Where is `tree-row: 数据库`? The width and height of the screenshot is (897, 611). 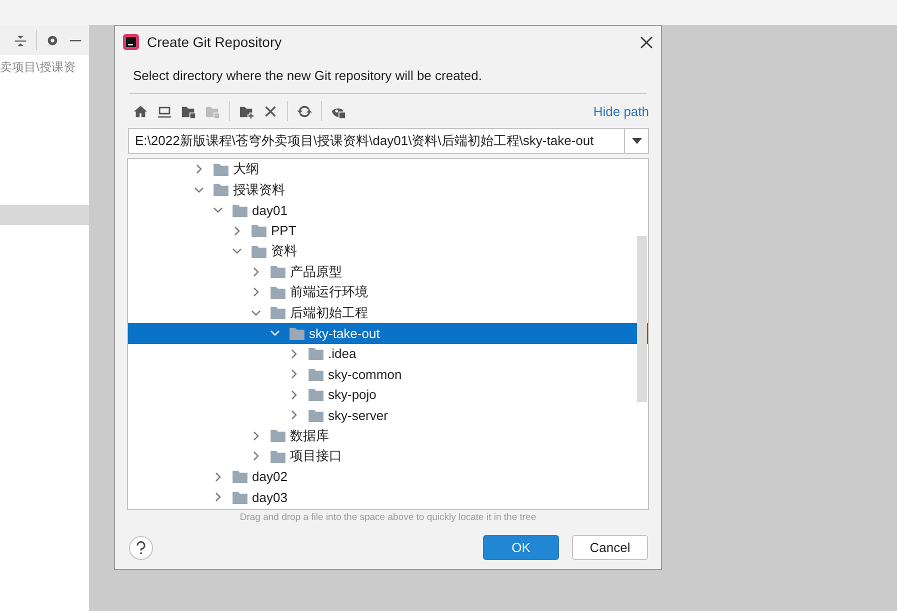 tree-row: 数据库 is located at coordinates (388, 436).